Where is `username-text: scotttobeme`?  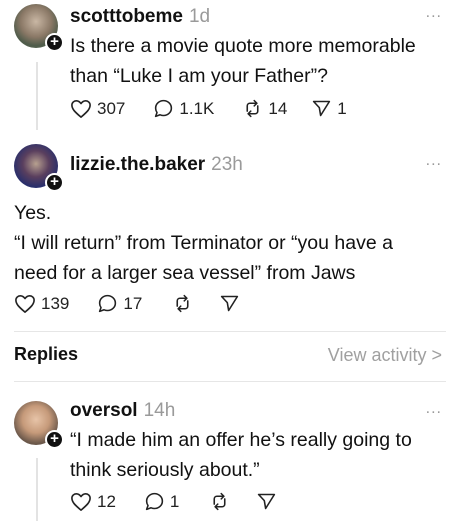
username-text: scotttobeme is located at coordinates (126, 16).